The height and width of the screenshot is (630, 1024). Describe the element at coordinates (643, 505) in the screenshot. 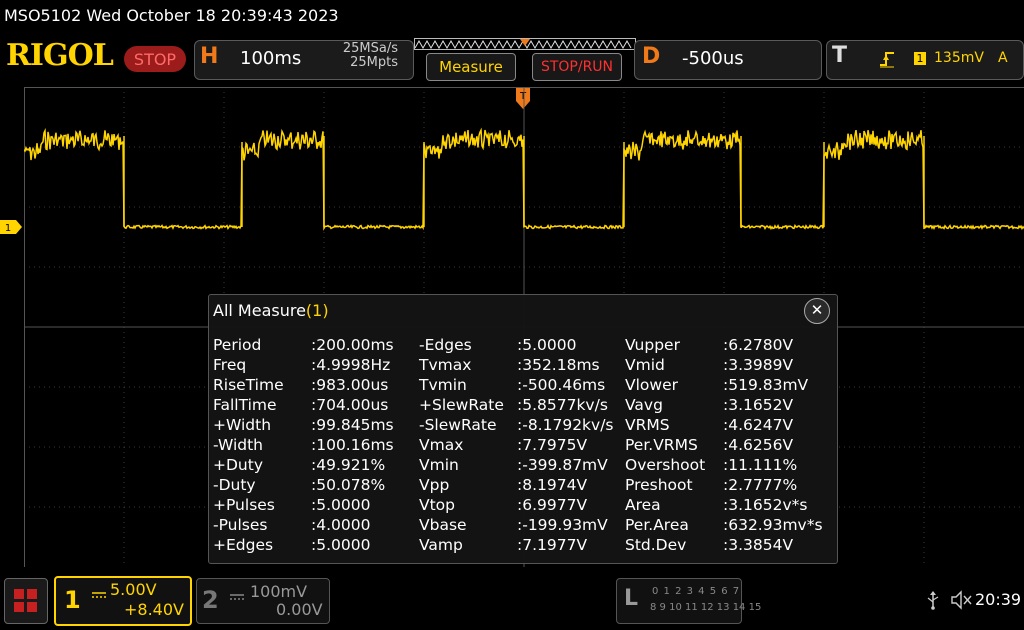

I see `measure-label: Area` at that location.